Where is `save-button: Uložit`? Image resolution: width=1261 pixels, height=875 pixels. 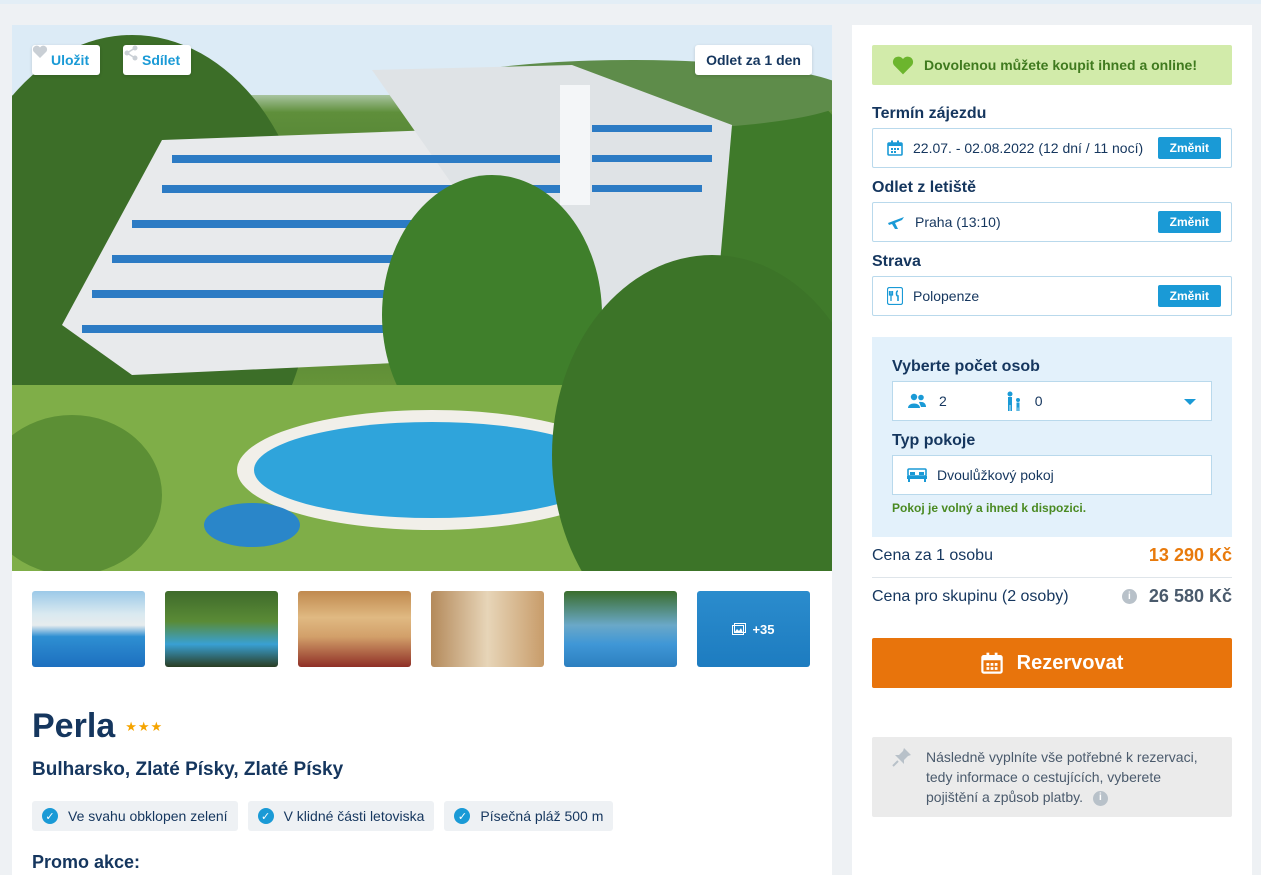
save-button: Uložit is located at coordinates (66, 60).